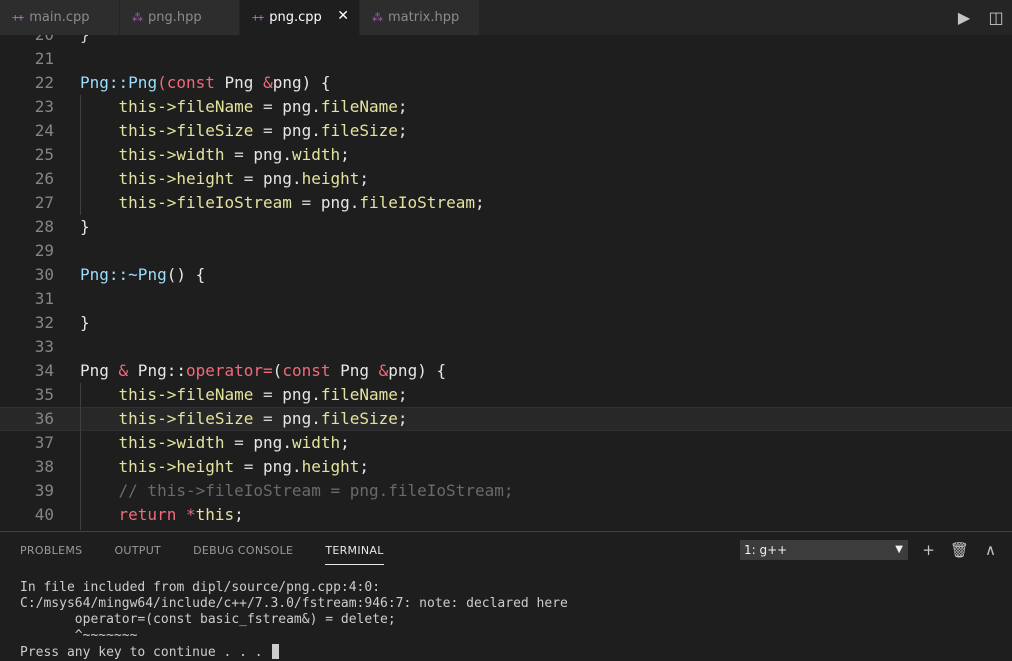  Describe the element at coordinates (44, 274) in the screenshot. I see `line-number: 30` at that location.